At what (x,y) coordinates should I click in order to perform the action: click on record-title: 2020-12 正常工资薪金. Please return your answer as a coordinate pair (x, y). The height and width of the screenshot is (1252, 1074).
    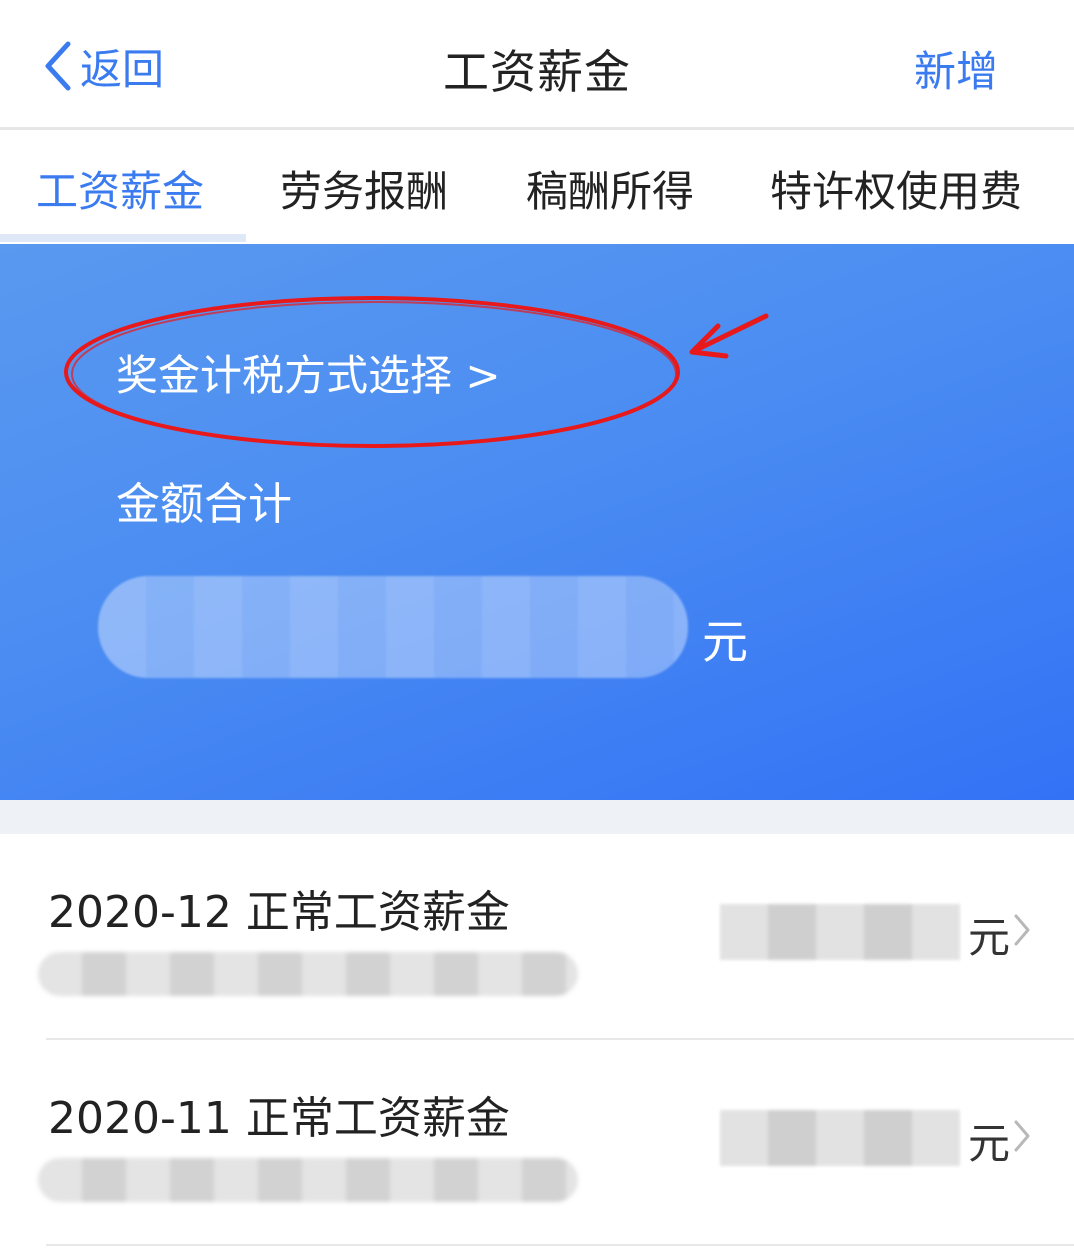
    Looking at the image, I should click on (279, 912).